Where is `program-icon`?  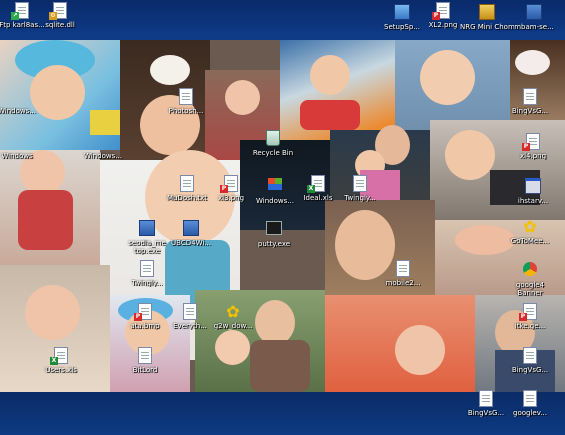
program-icon is located at coordinates (534, 13).